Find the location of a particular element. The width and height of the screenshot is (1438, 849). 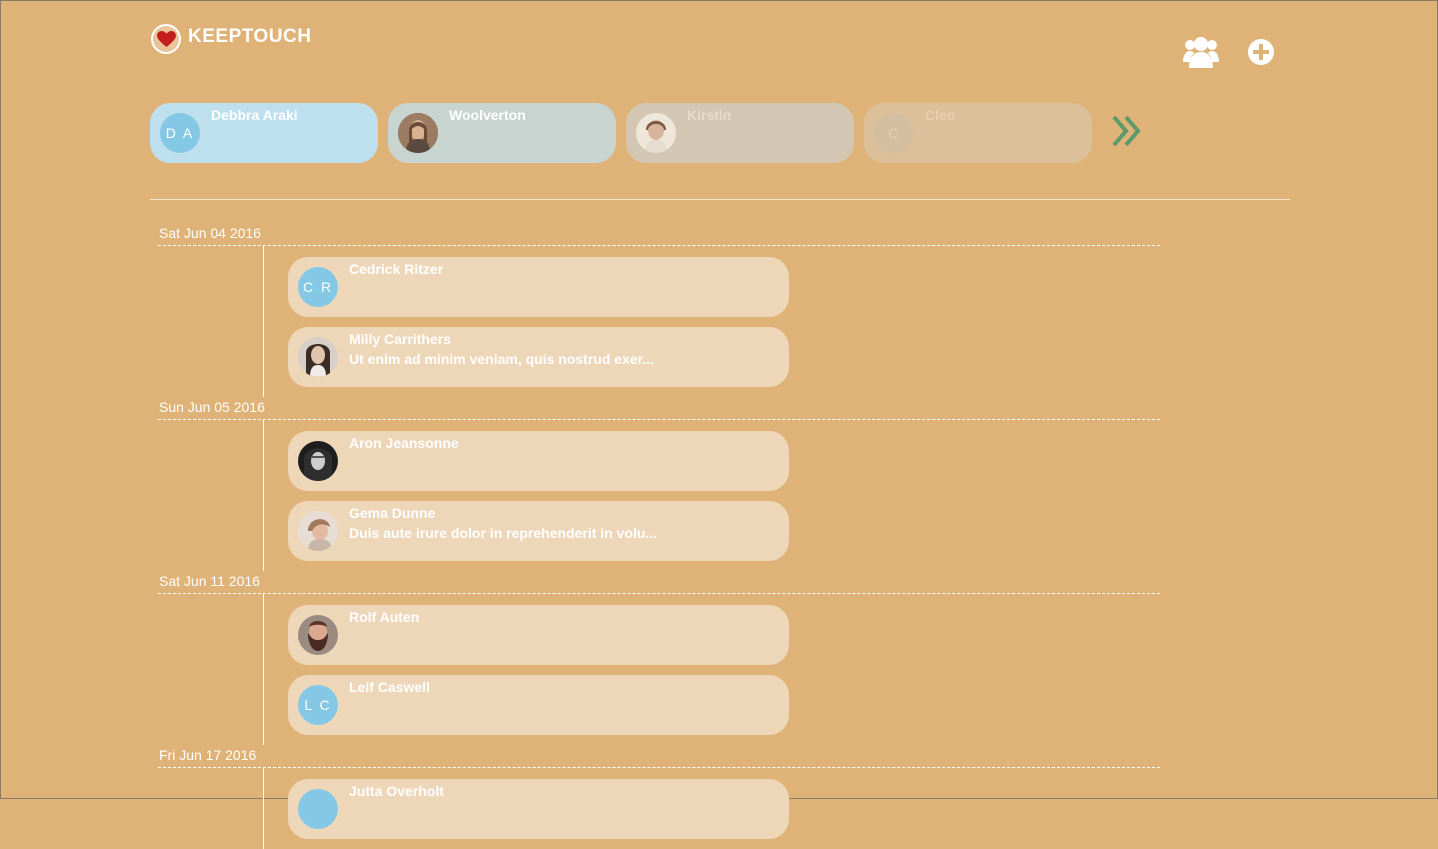

contact-name: Aron Jeansonne is located at coordinates (404, 443).